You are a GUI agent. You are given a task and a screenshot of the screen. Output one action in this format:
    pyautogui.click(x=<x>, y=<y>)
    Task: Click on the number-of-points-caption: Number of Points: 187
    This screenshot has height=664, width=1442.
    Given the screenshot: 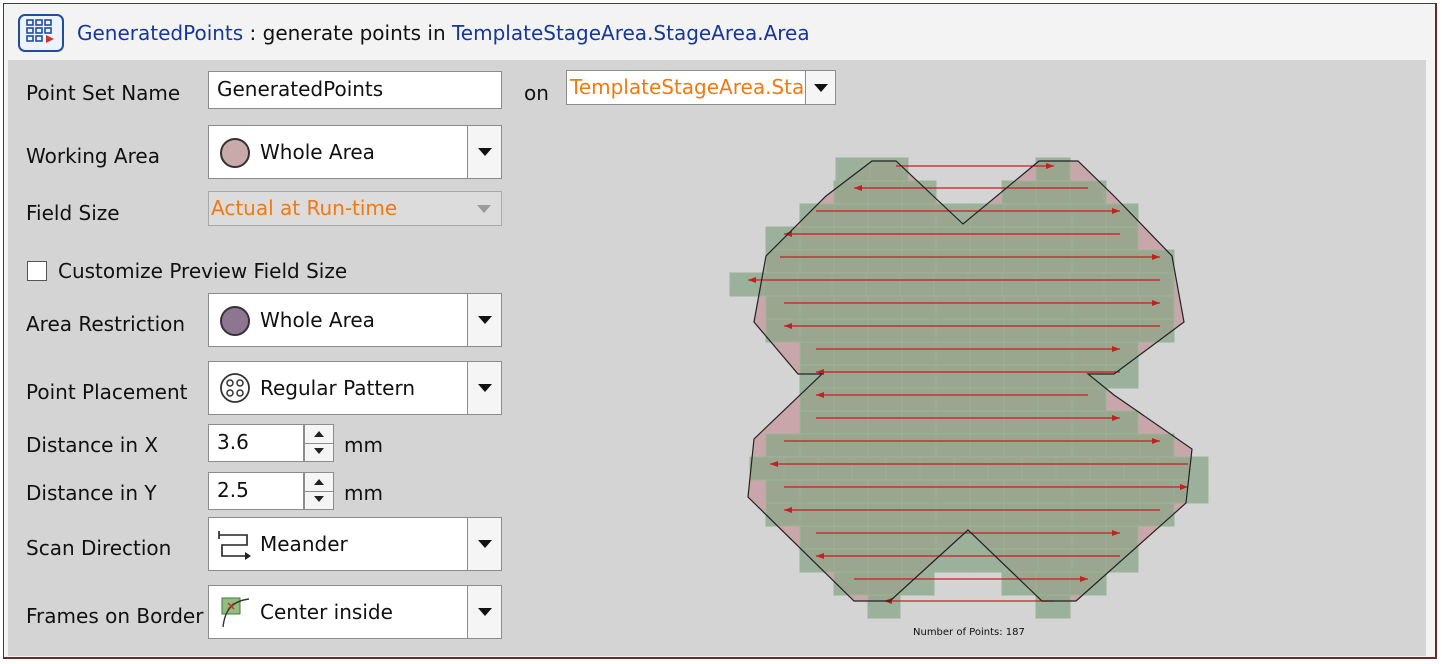 What is the action you would take?
    pyautogui.click(x=969, y=632)
    